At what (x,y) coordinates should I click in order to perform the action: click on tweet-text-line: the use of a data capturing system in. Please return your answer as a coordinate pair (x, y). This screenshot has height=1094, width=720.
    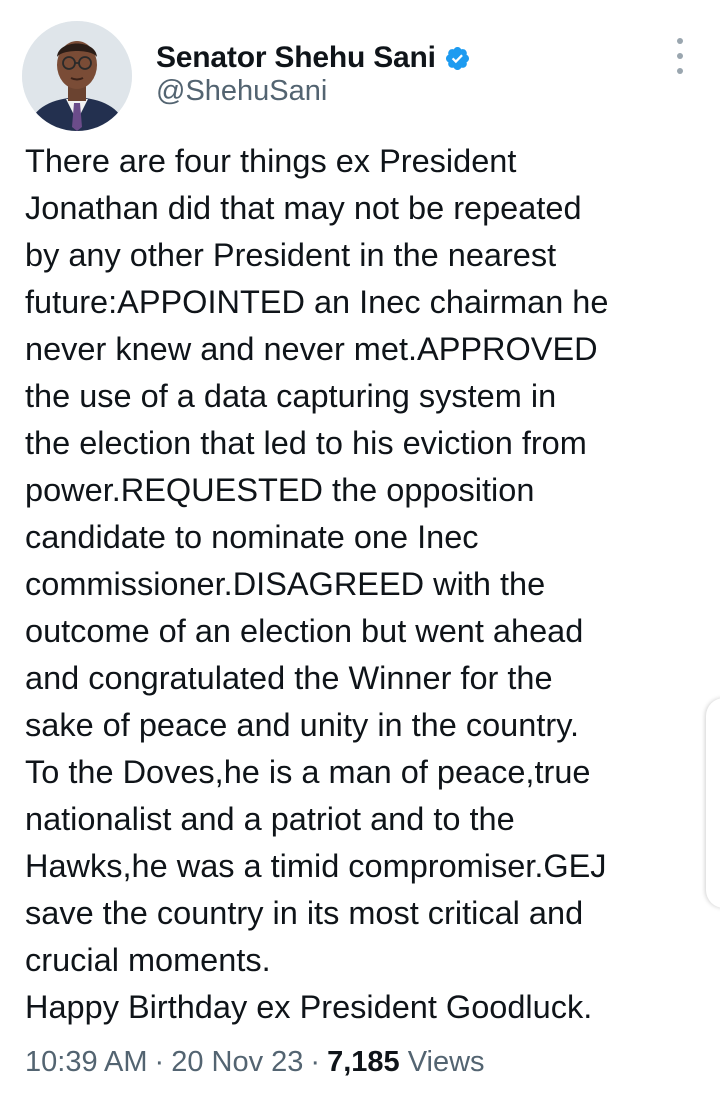
    Looking at the image, I should click on (291, 396).